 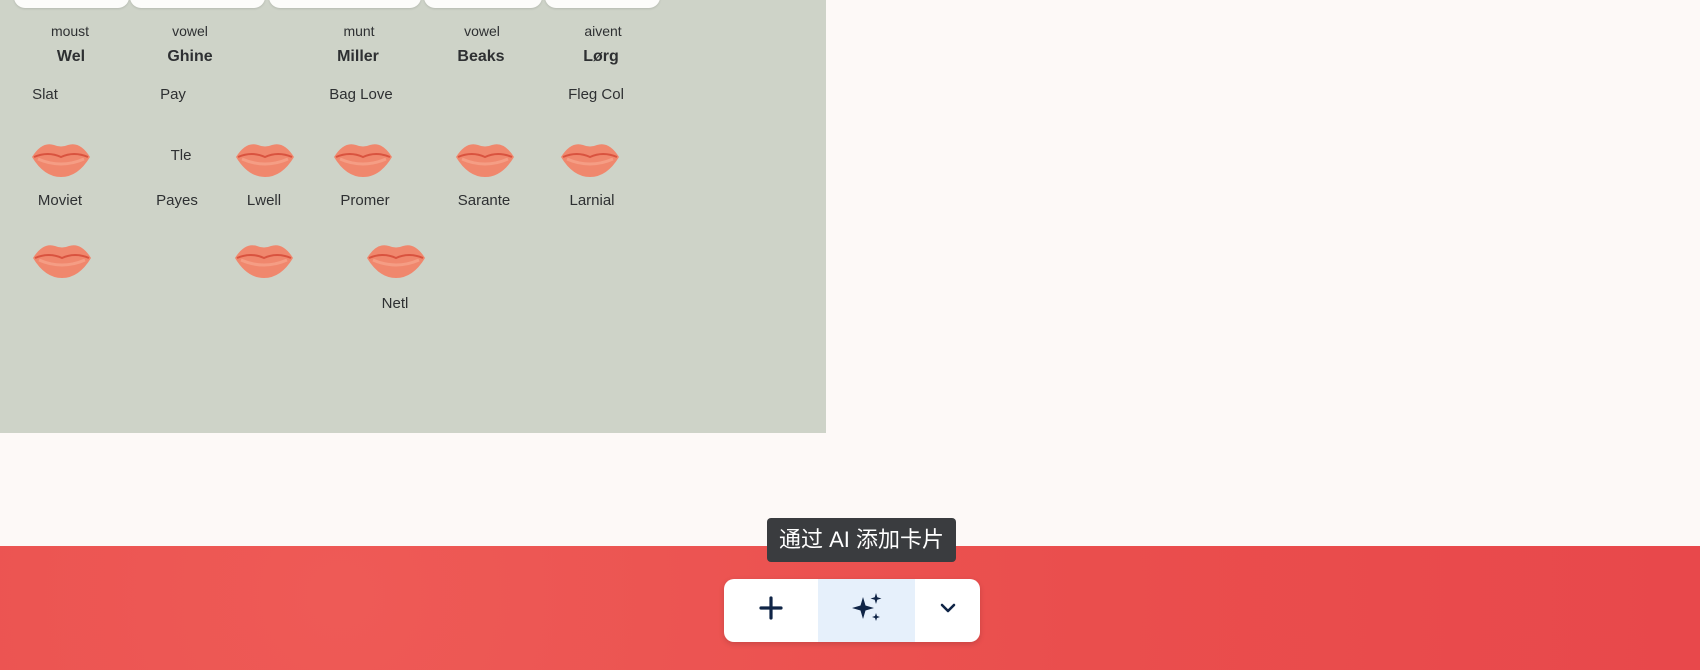 What do you see at coordinates (60, 200) in the screenshot?
I see `word-label: Moviet` at bounding box center [60, 200].